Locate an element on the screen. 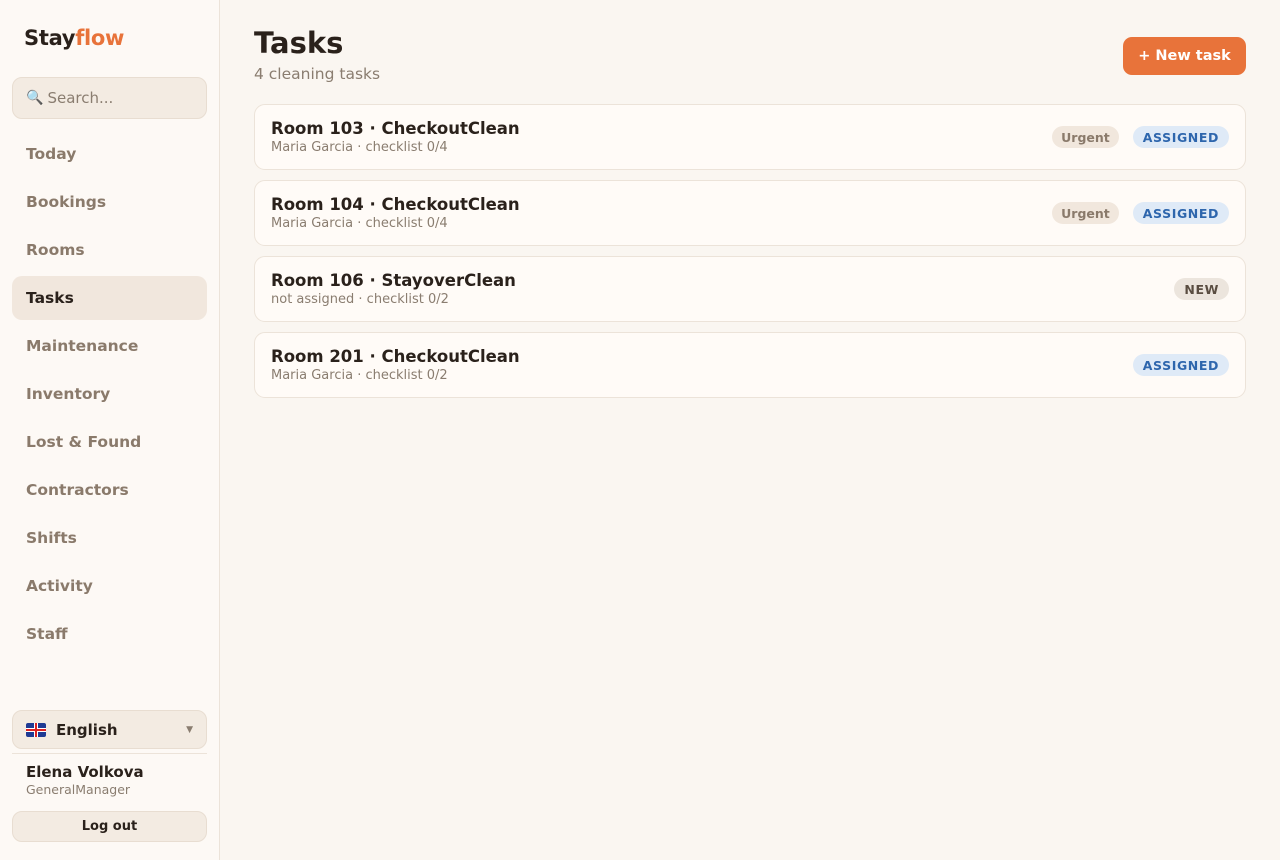 This screenshot has width=1280, height=860. user-name: Elena Volkova is located at coordinates (85, 772).